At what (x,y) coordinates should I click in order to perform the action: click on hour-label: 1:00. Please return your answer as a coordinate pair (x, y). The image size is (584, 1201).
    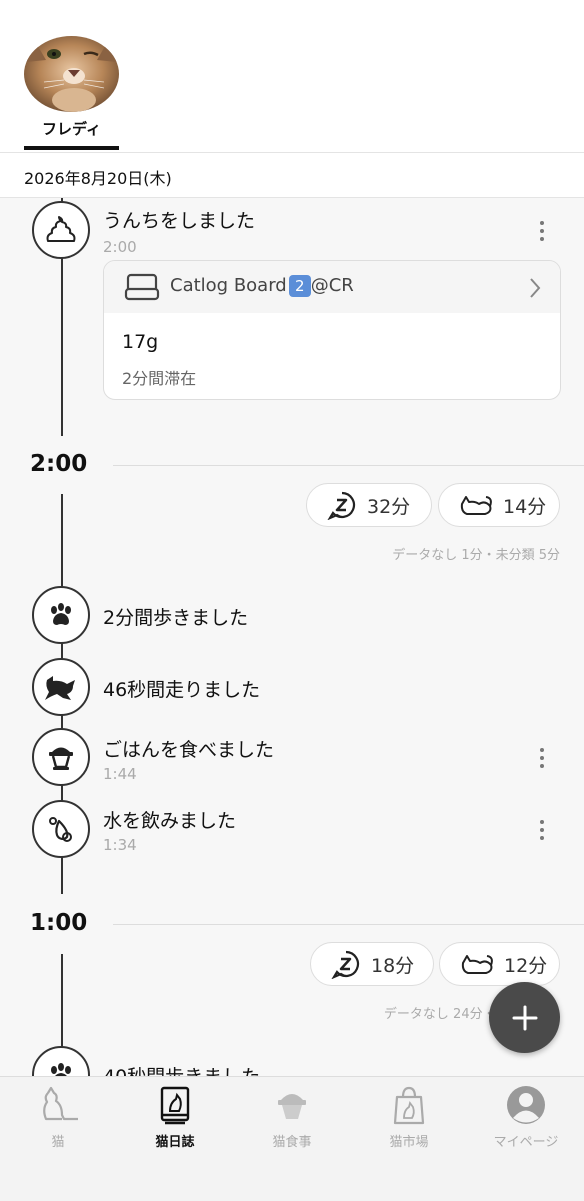
    Looking at the image, I should click on (59, 923).